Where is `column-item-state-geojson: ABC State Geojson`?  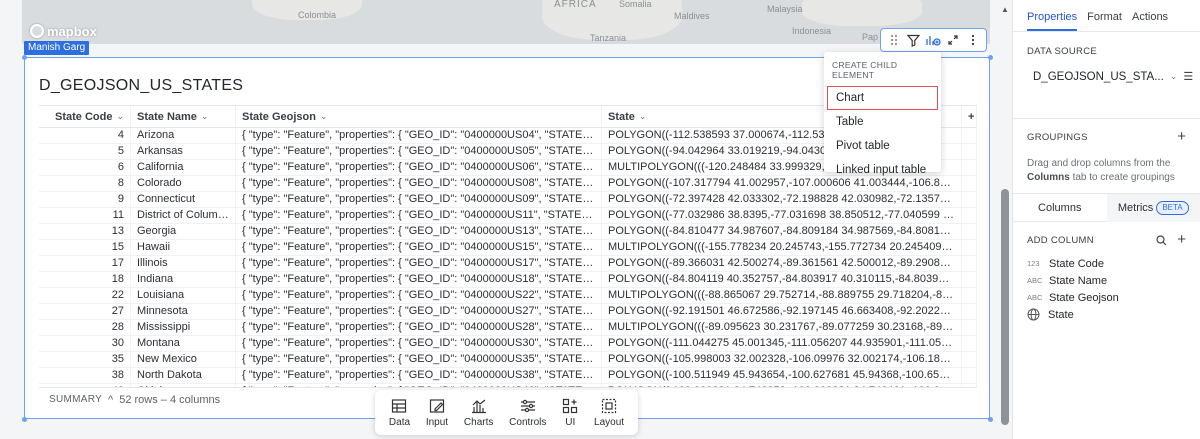 column-item-state-geojson: ABC State Geojson is located at coordinates (1106, 297).